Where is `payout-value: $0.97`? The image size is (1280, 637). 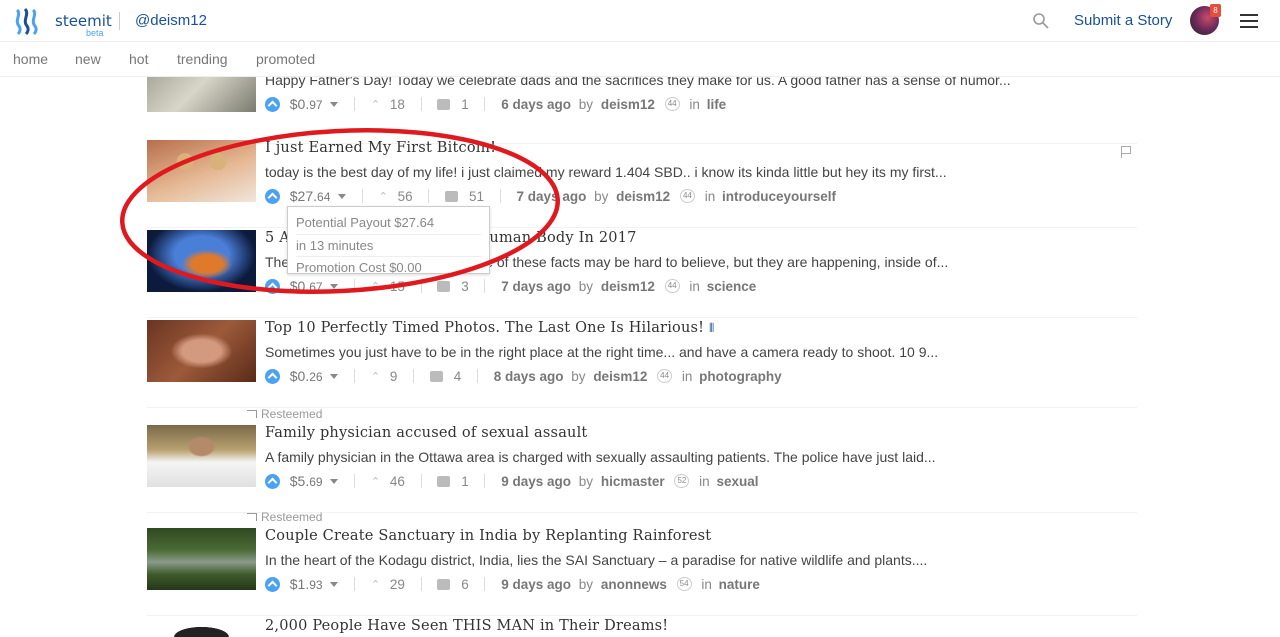
payout-value: $0.97 is located at coordinates (306, 104).